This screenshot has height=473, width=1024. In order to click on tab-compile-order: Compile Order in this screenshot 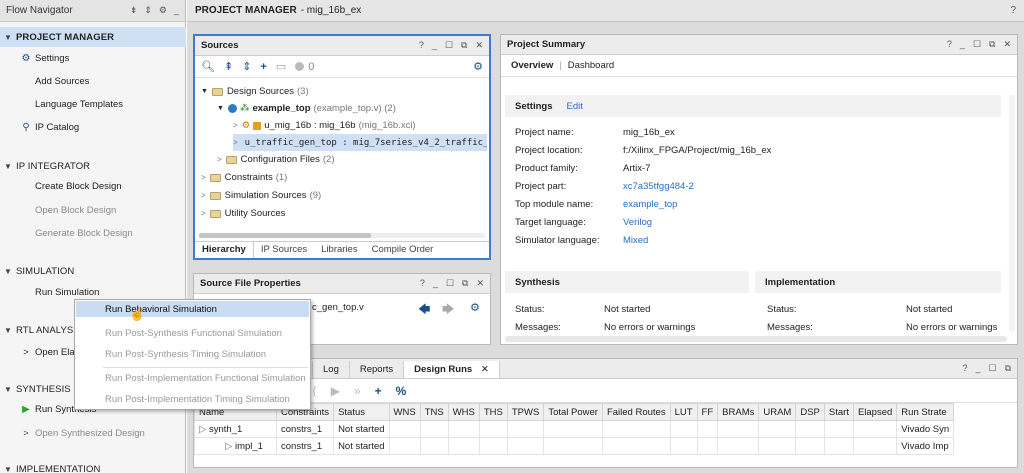, I will do `click(403, 250)`.